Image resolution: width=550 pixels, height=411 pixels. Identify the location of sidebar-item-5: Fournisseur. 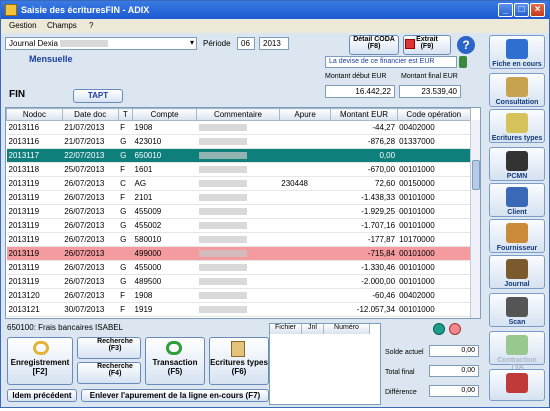
(517, 236).